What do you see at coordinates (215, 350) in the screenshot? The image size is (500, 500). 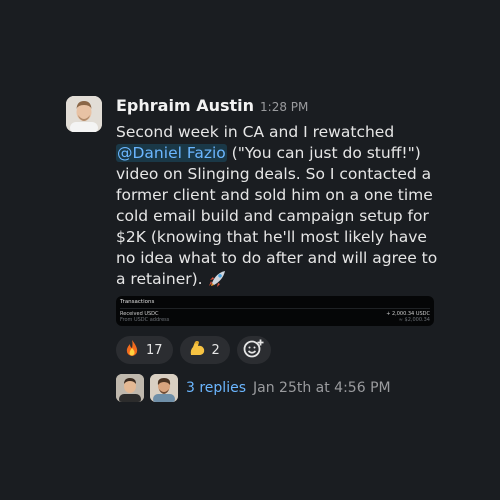 I see `reaction-count: 2` at bounding box center [215, 350].